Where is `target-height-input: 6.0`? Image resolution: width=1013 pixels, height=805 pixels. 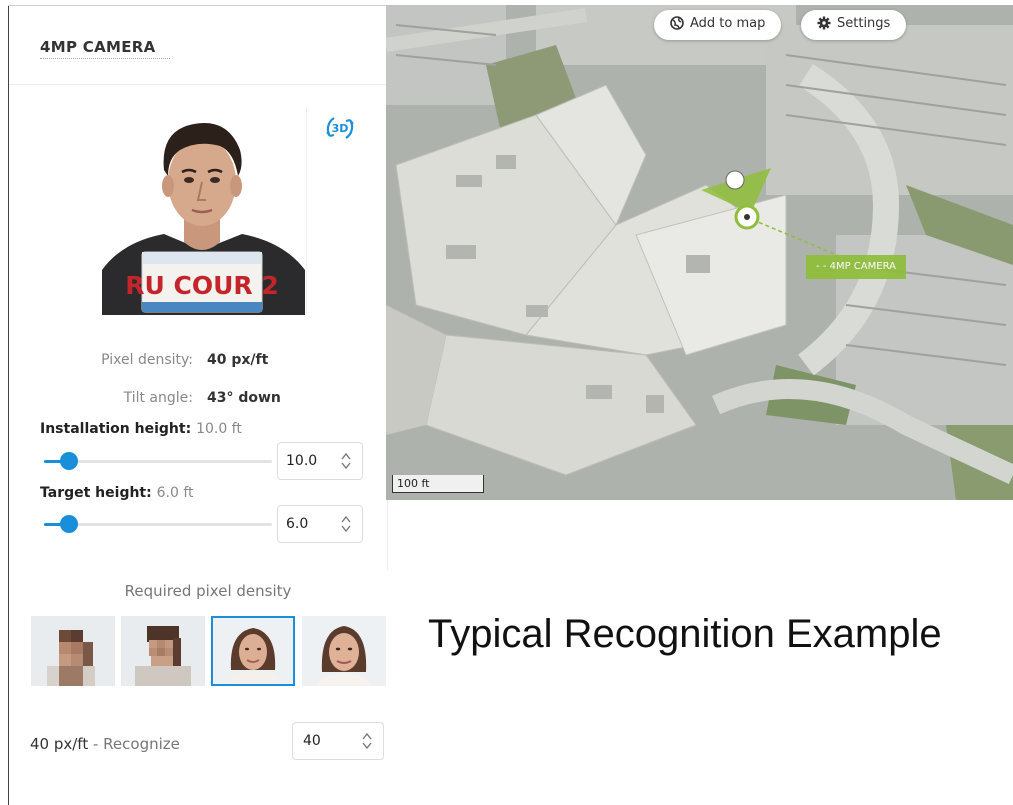 target-height-input: 6.0 is located at coordinates (297, 524).